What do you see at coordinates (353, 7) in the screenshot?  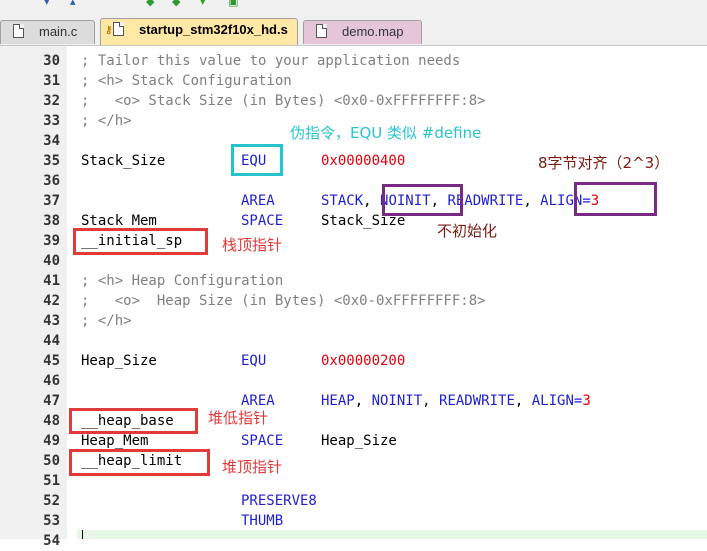 I see `toolbar: ▾ ▴ ◆ ◆ ▾ ▣` at bounding box center [353, 7].